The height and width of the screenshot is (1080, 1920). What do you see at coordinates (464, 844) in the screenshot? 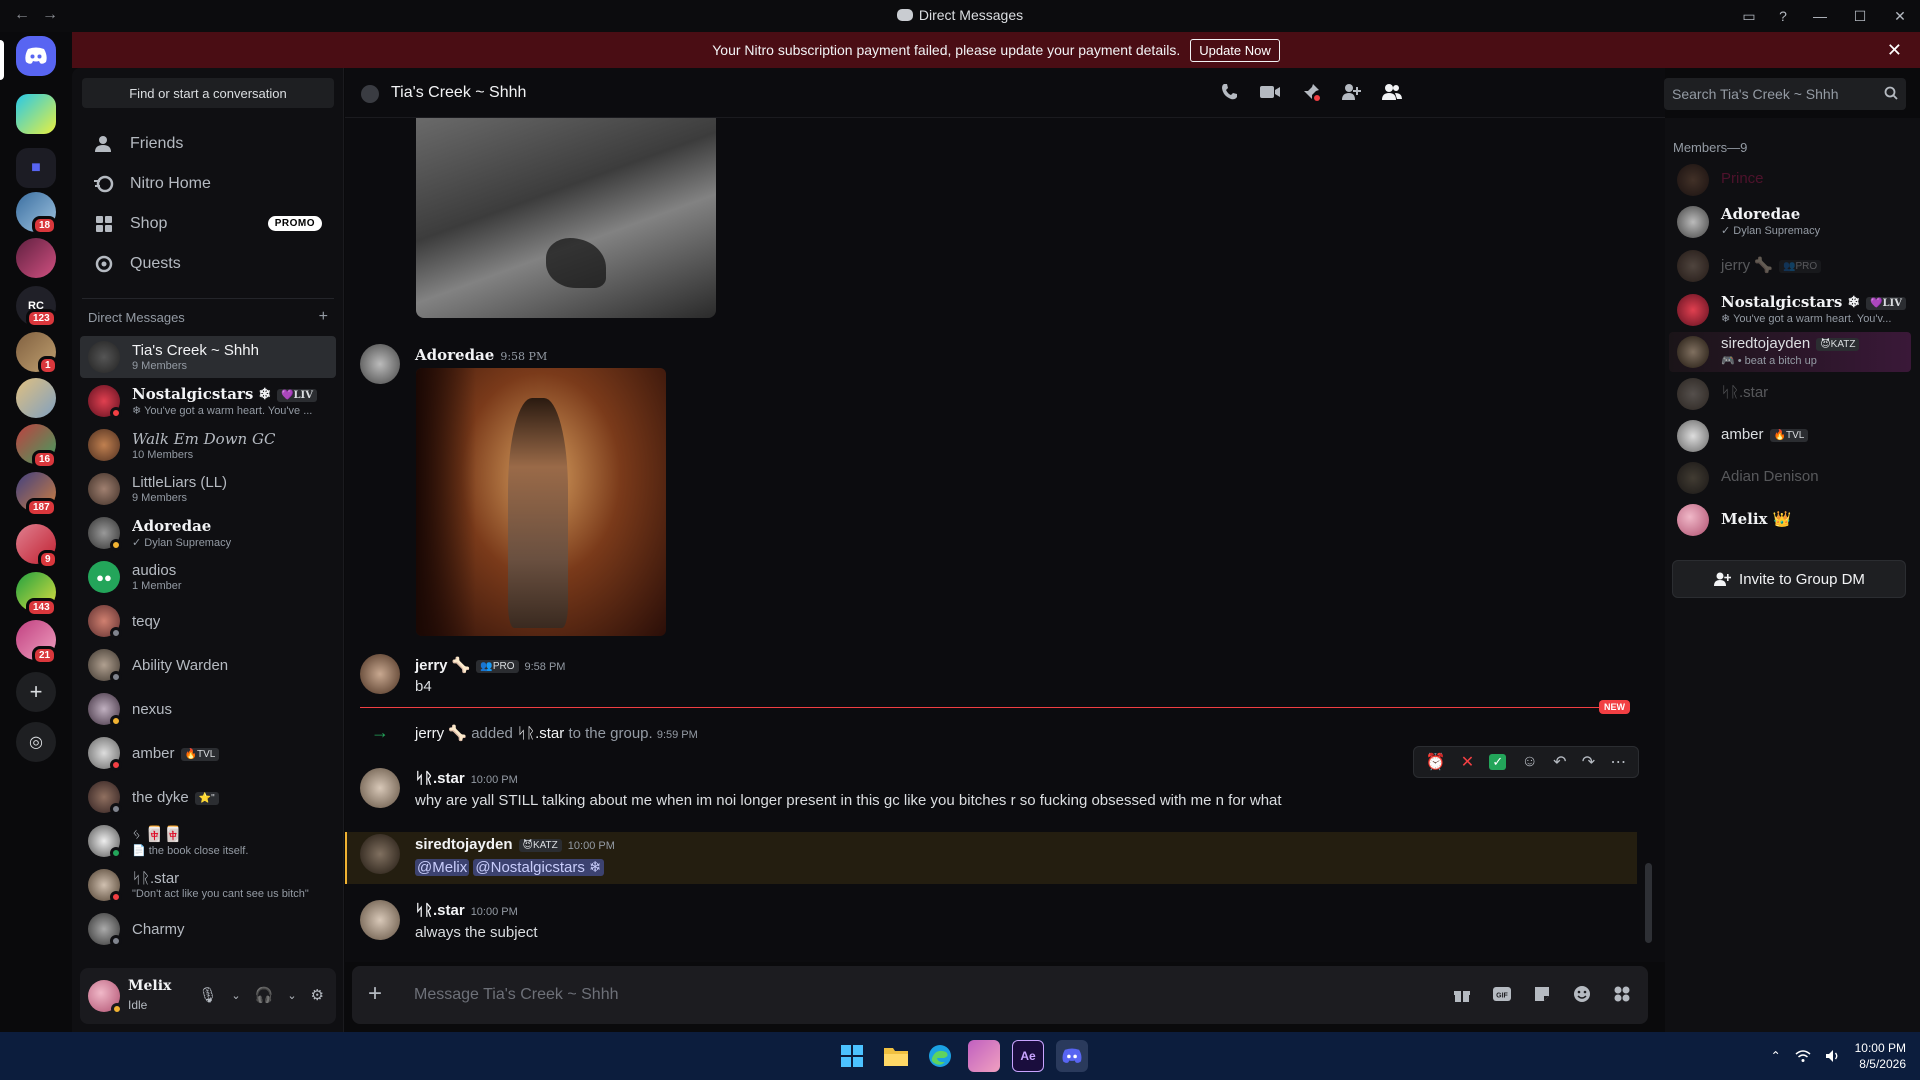
I see `message-author: siredtojayden` at bounding box center [464, 844].